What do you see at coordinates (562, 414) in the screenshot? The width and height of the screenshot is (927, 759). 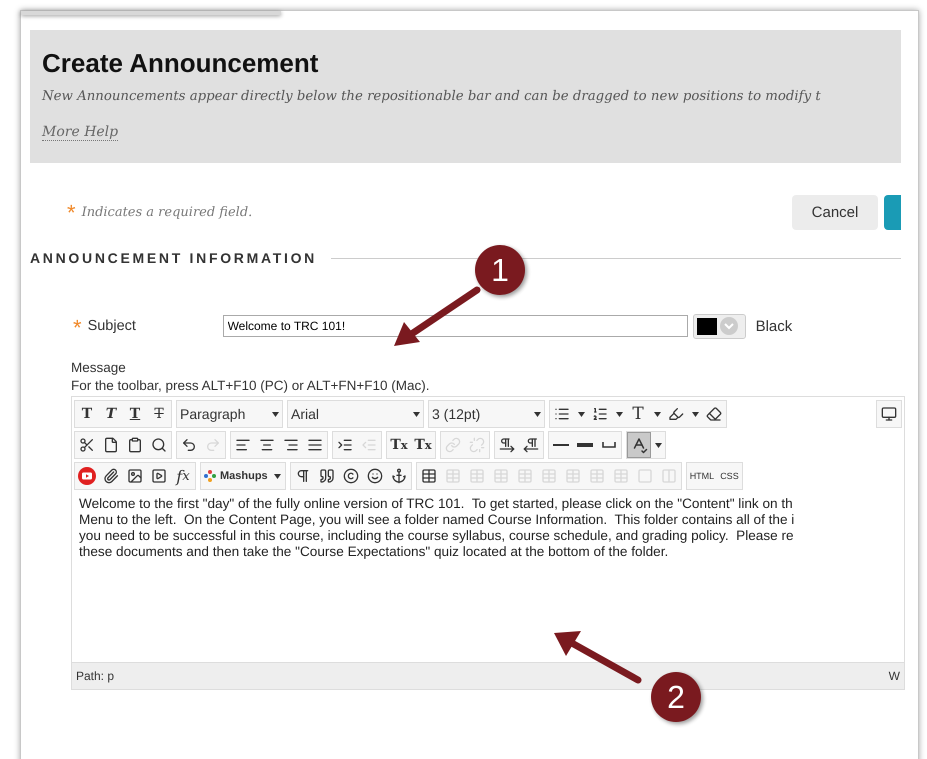 I see `bullet-list-icon` at bounding box center [562, 414].